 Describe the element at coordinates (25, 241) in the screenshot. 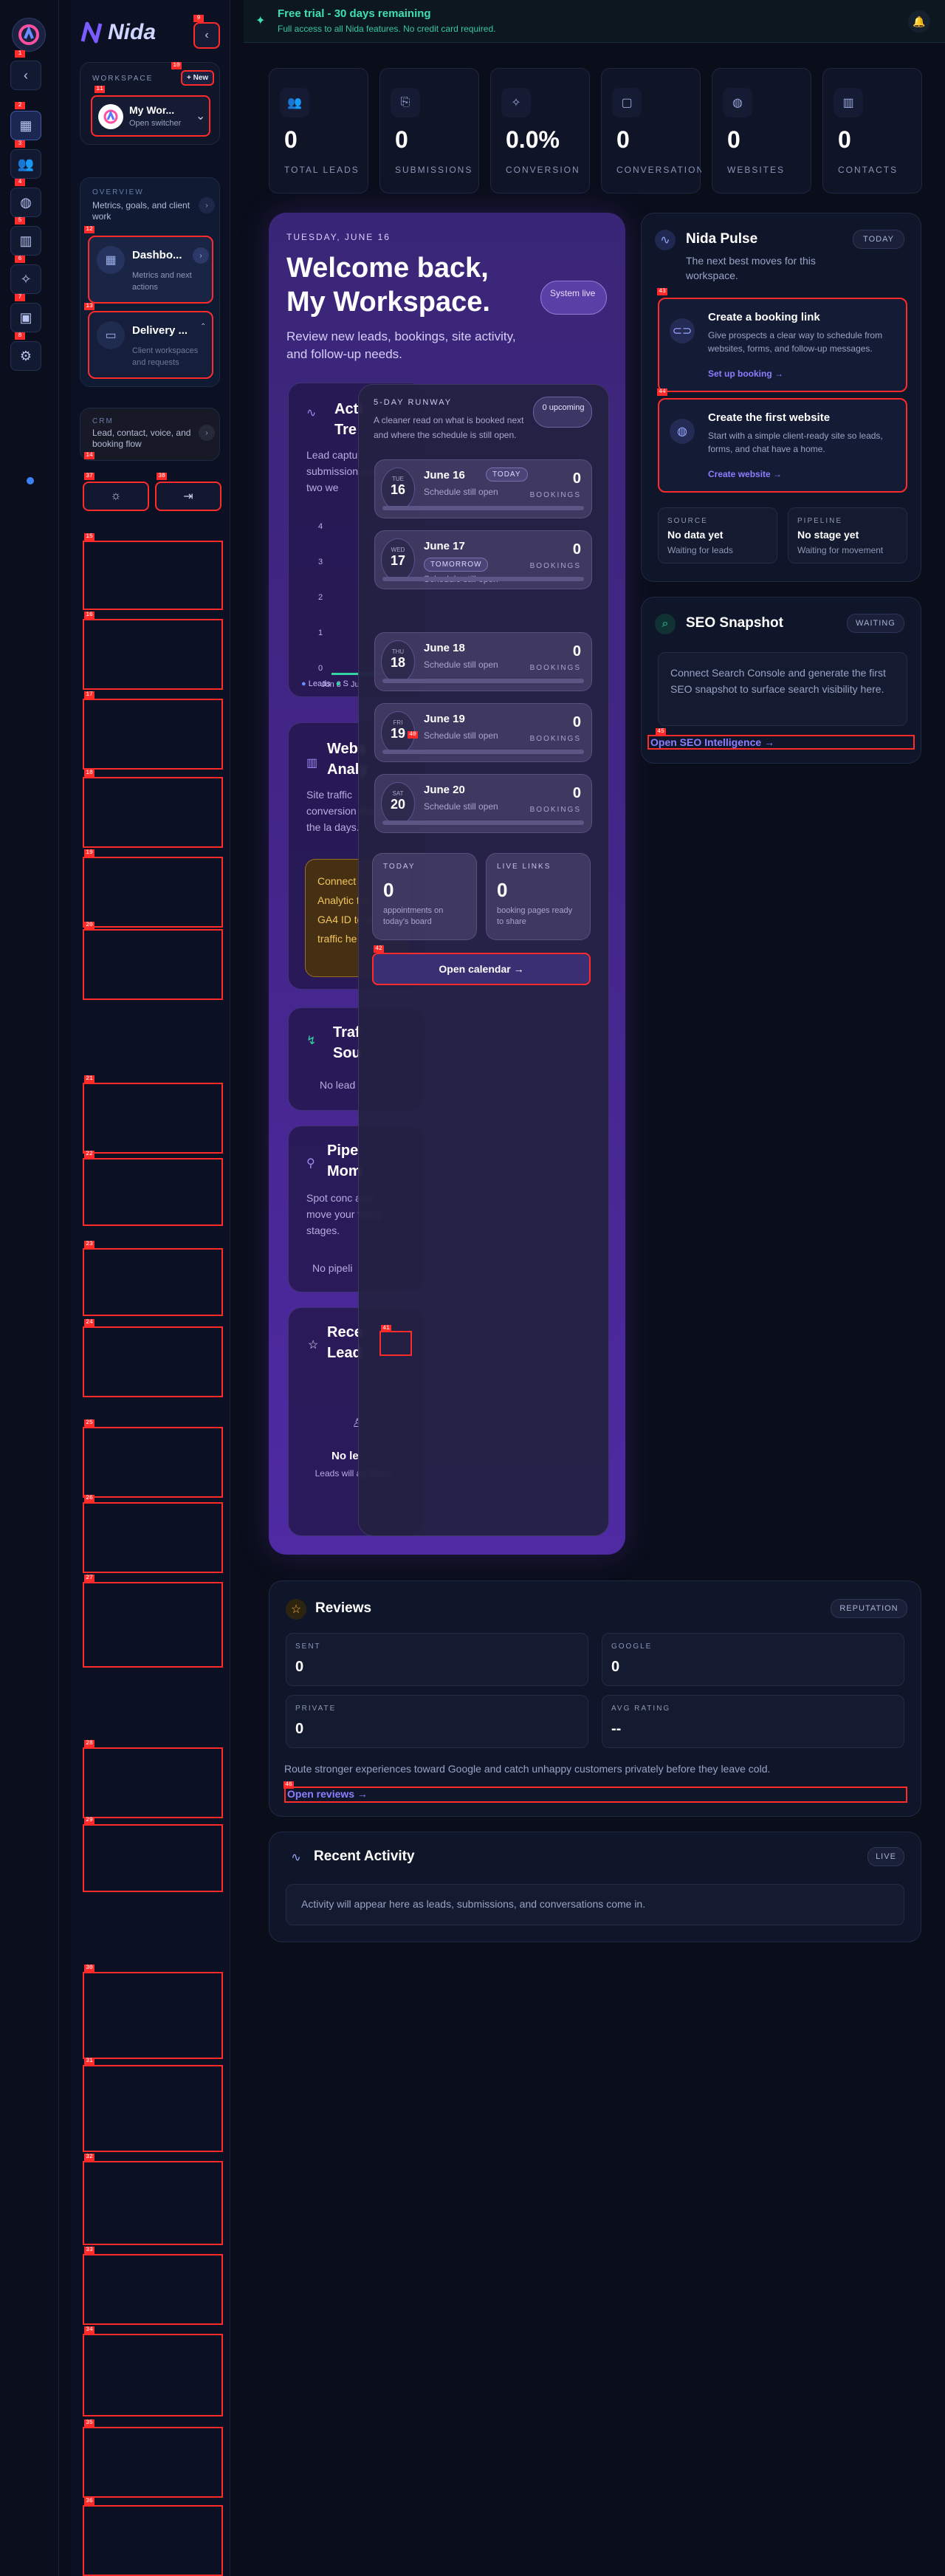

I see `bar-chart-icon: ▥` at that location.